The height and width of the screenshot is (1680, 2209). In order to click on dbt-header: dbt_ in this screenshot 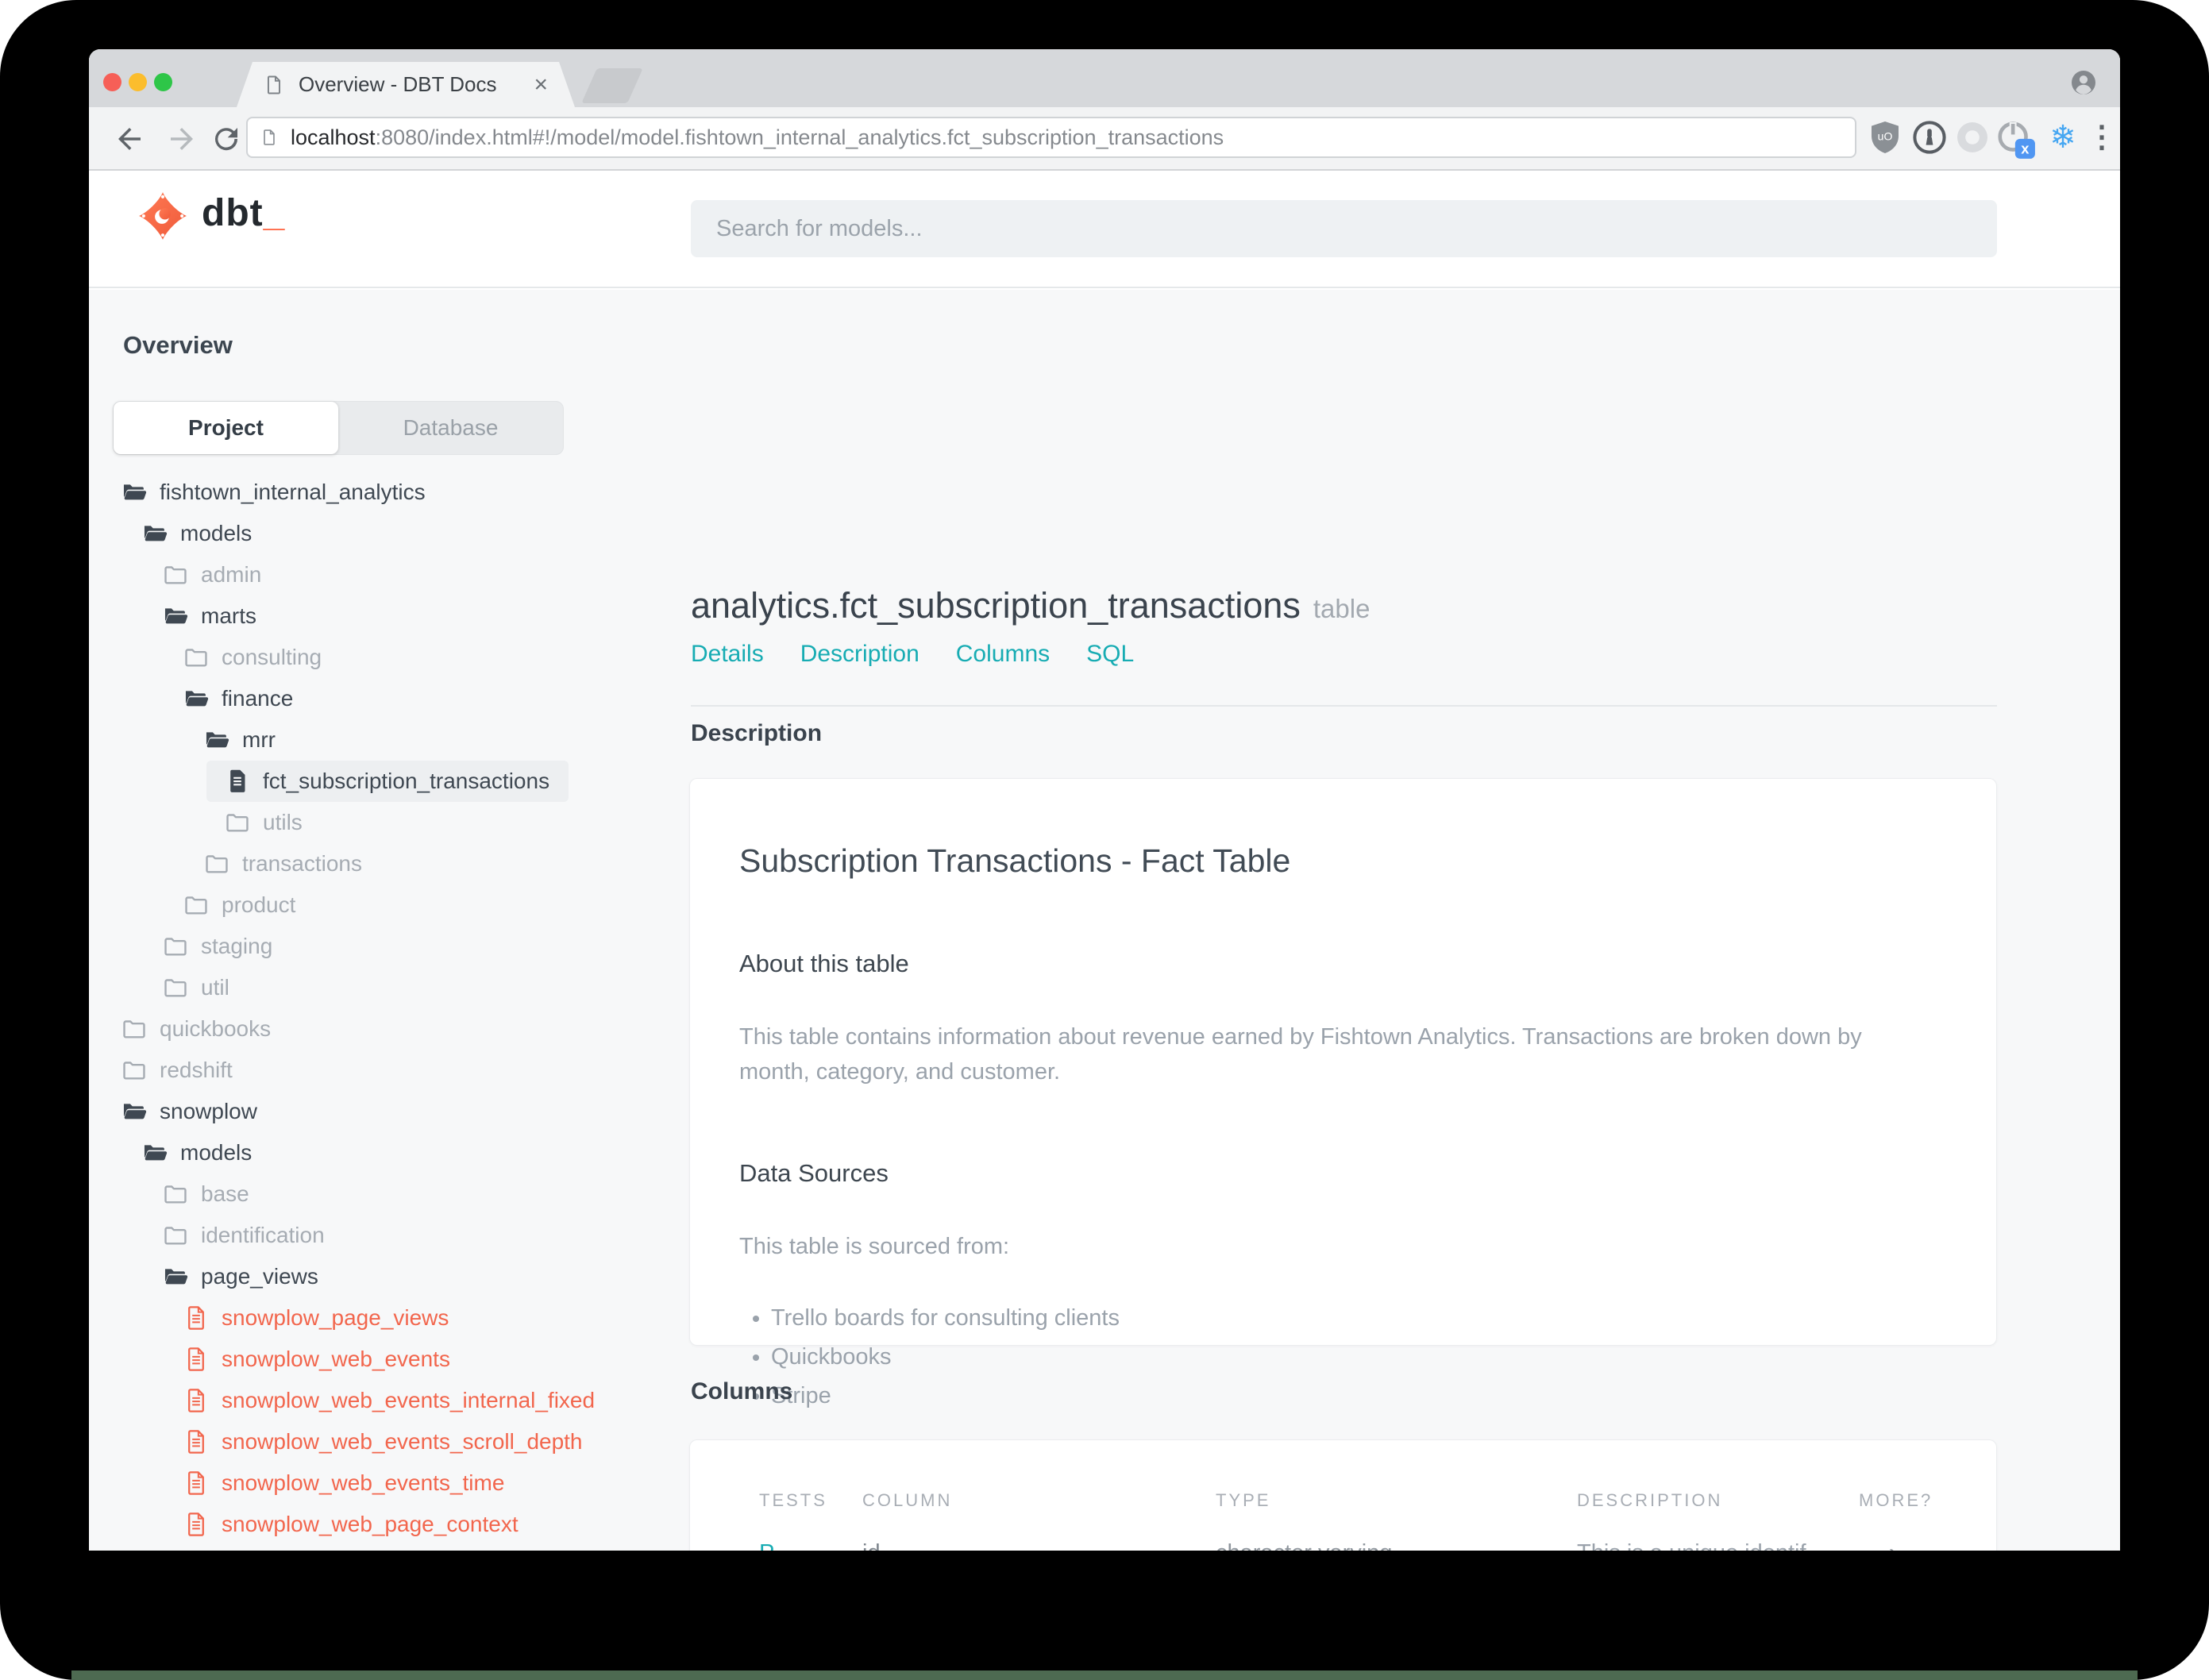, I will do `click(1104, 229)`.